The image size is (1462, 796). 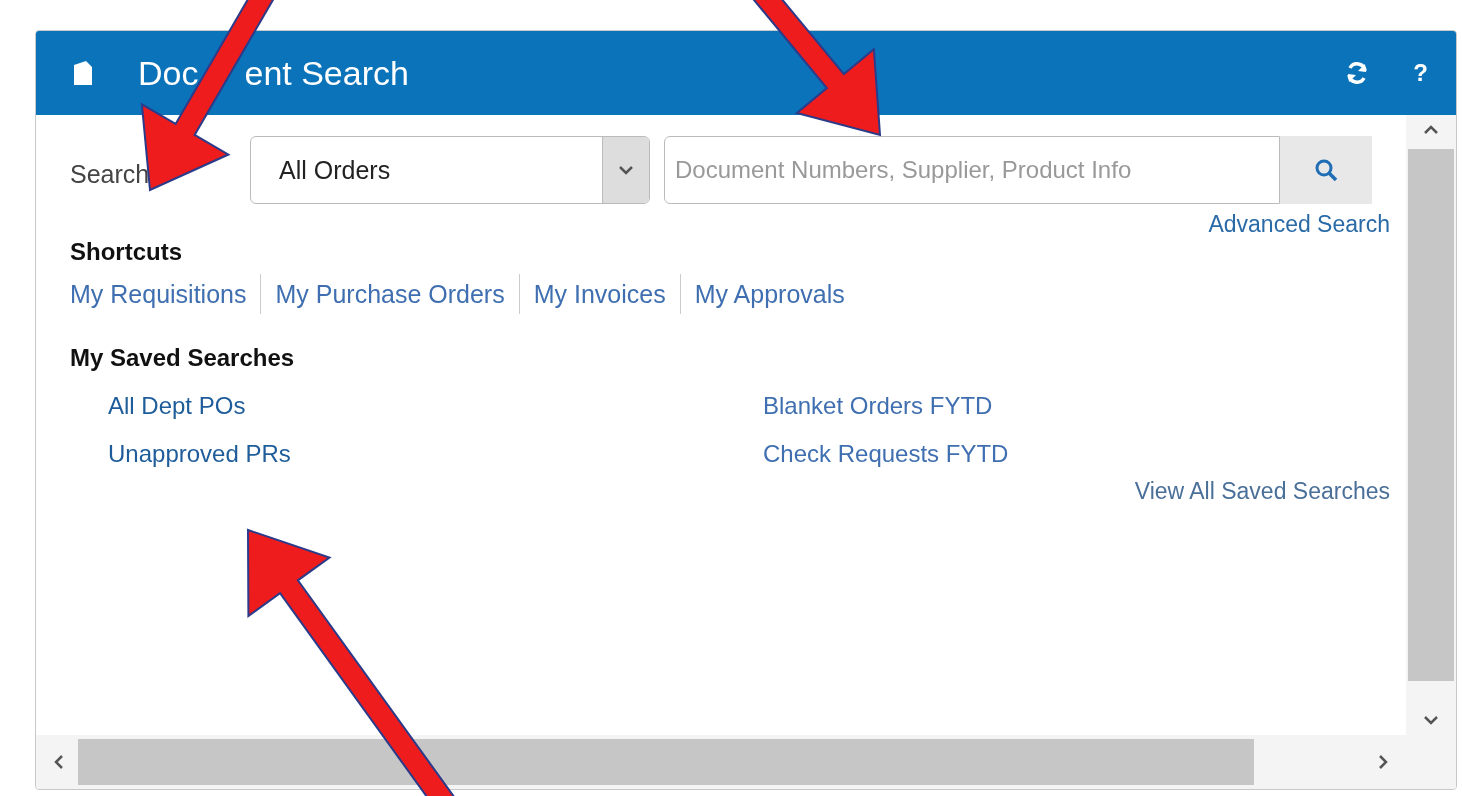 I want to click on panel-title: Doc, so click(x=168, y=73).